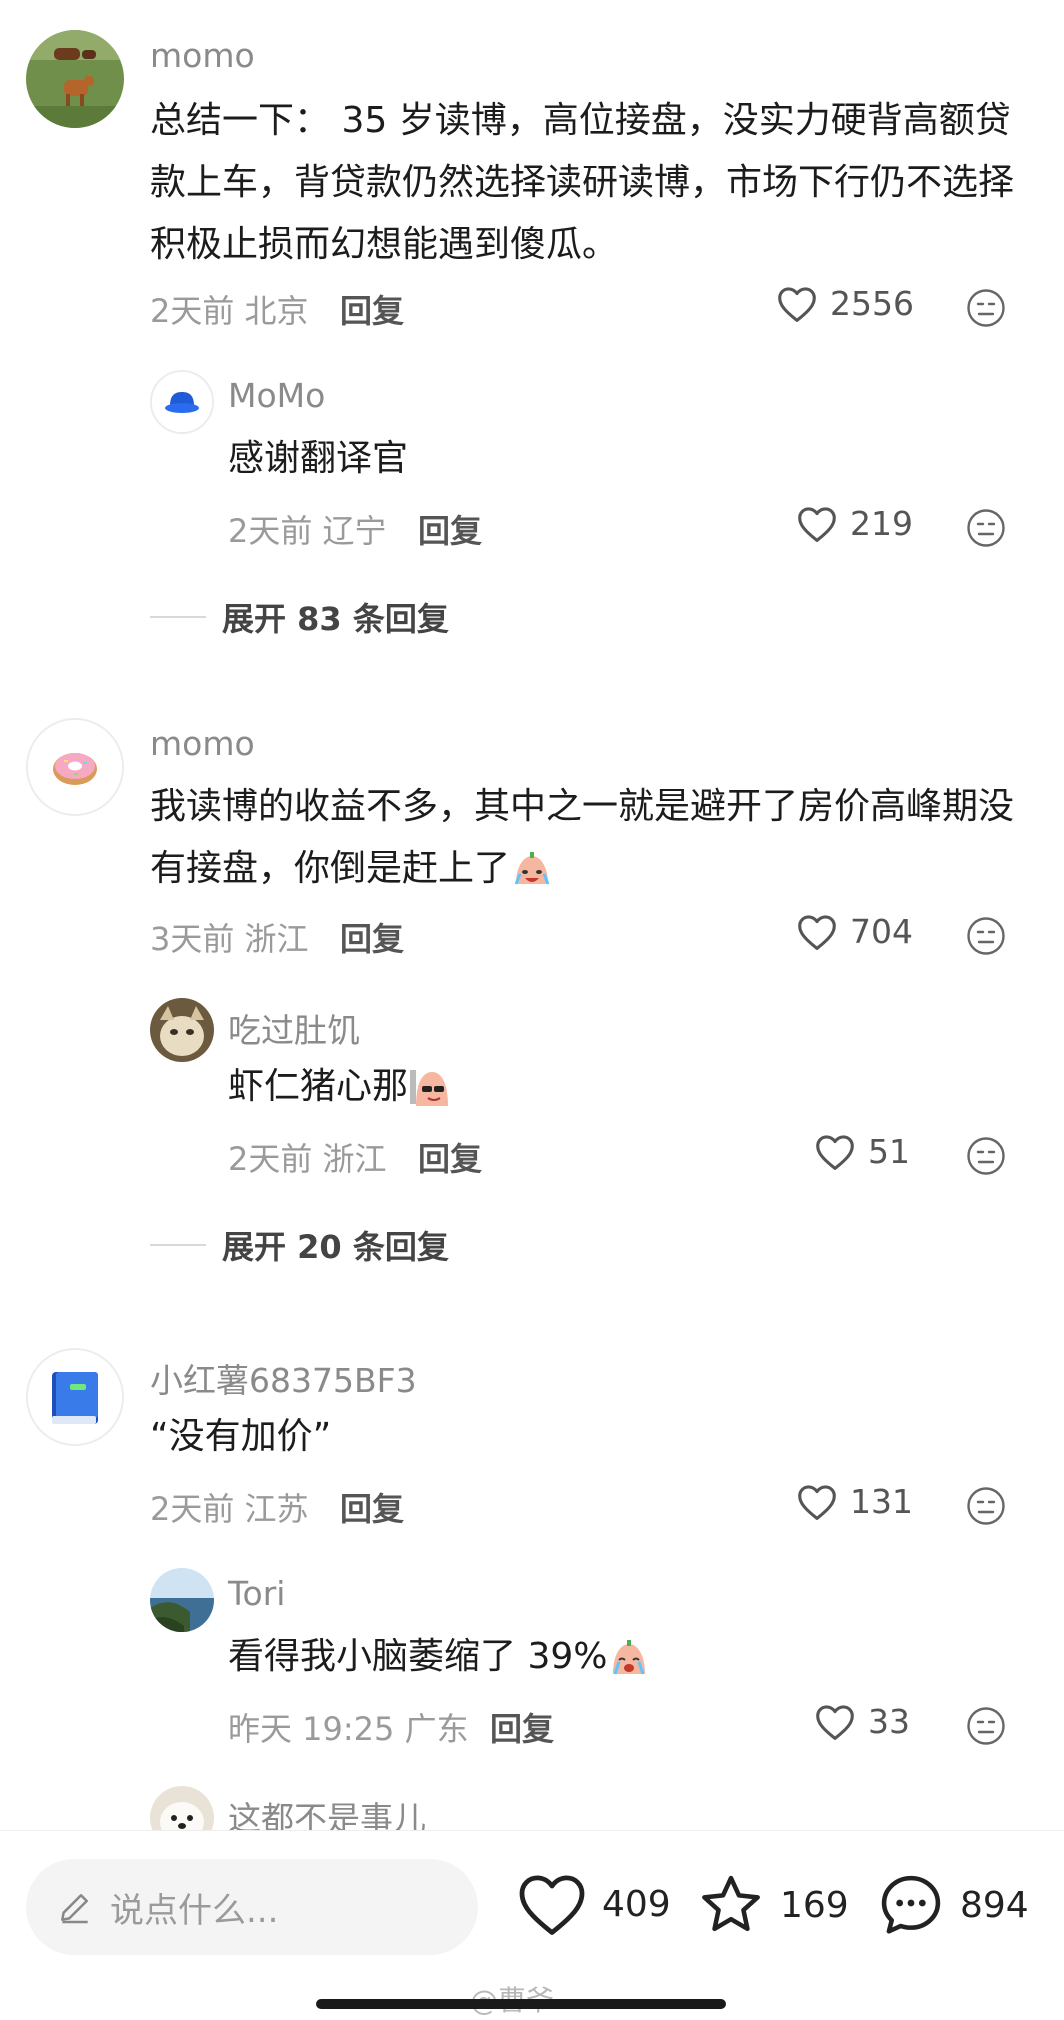 This screenshot has width=1064, height=2020. I want to click on comment-text: 虾仁猪心那, so click(618, 1087).